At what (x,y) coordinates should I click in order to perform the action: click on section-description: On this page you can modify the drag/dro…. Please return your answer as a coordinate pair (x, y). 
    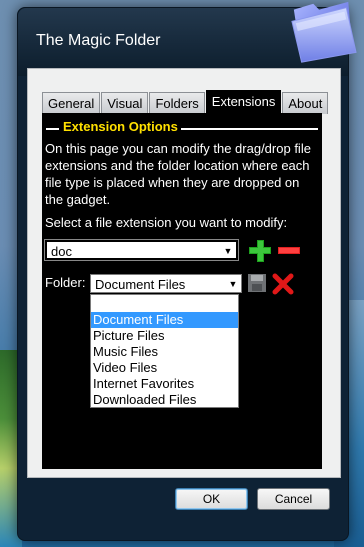
    Looking at the image, I should click on (178, 174).